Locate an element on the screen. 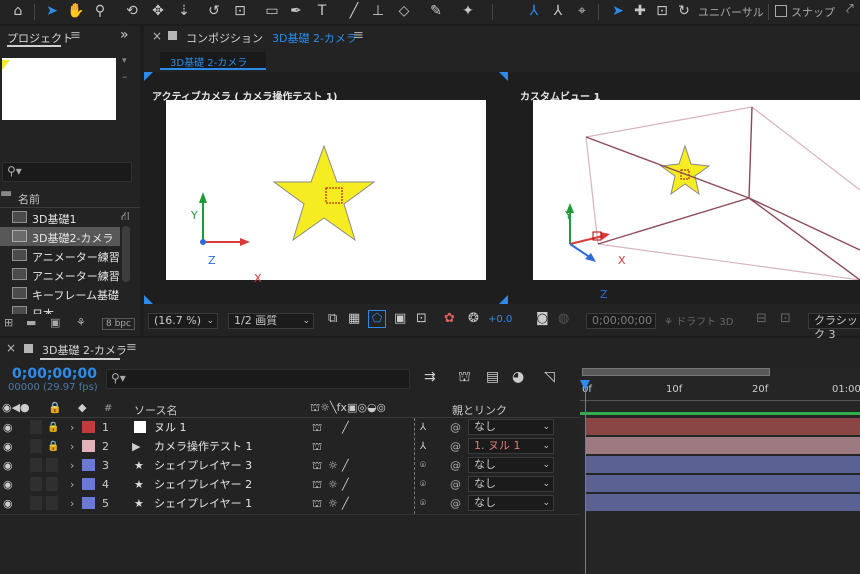 This screenshot has height=574, width=860. project-search-input: ⚲▾ is located at coordinates (67, 172).